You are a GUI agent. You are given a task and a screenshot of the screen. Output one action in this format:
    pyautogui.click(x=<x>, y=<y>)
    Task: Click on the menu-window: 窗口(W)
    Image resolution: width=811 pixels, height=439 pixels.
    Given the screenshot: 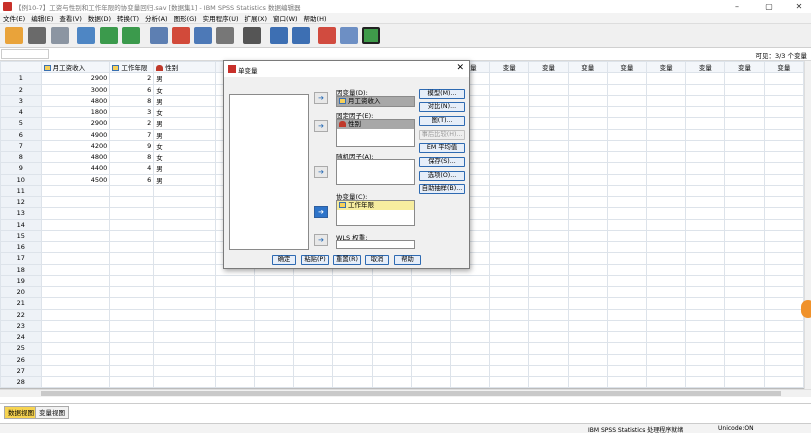 What is the action you would take?
    pyautogui.click(x=285, y=18)
    